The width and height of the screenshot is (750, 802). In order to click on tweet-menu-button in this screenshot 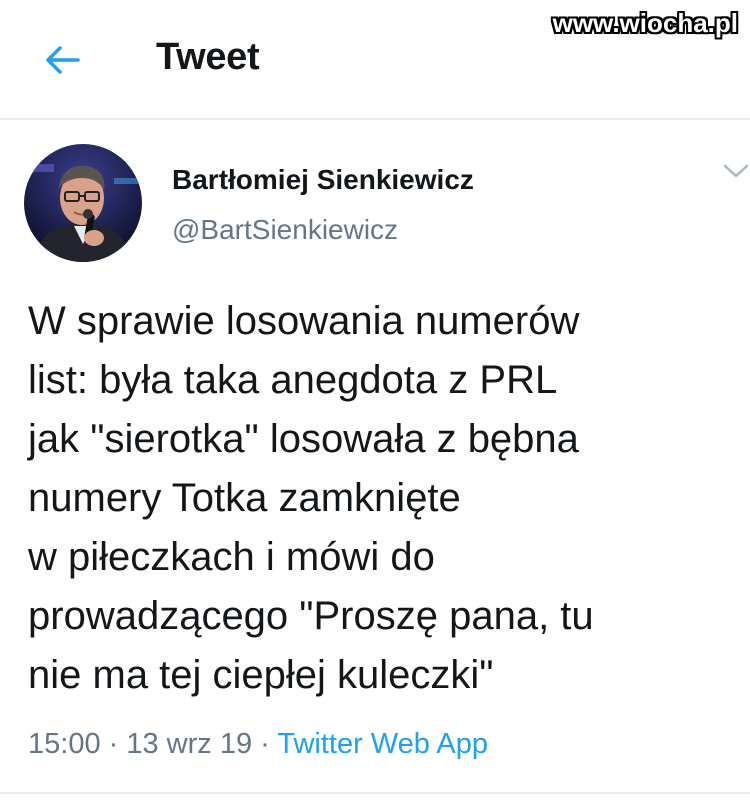, I will do `click(736, 171)`.